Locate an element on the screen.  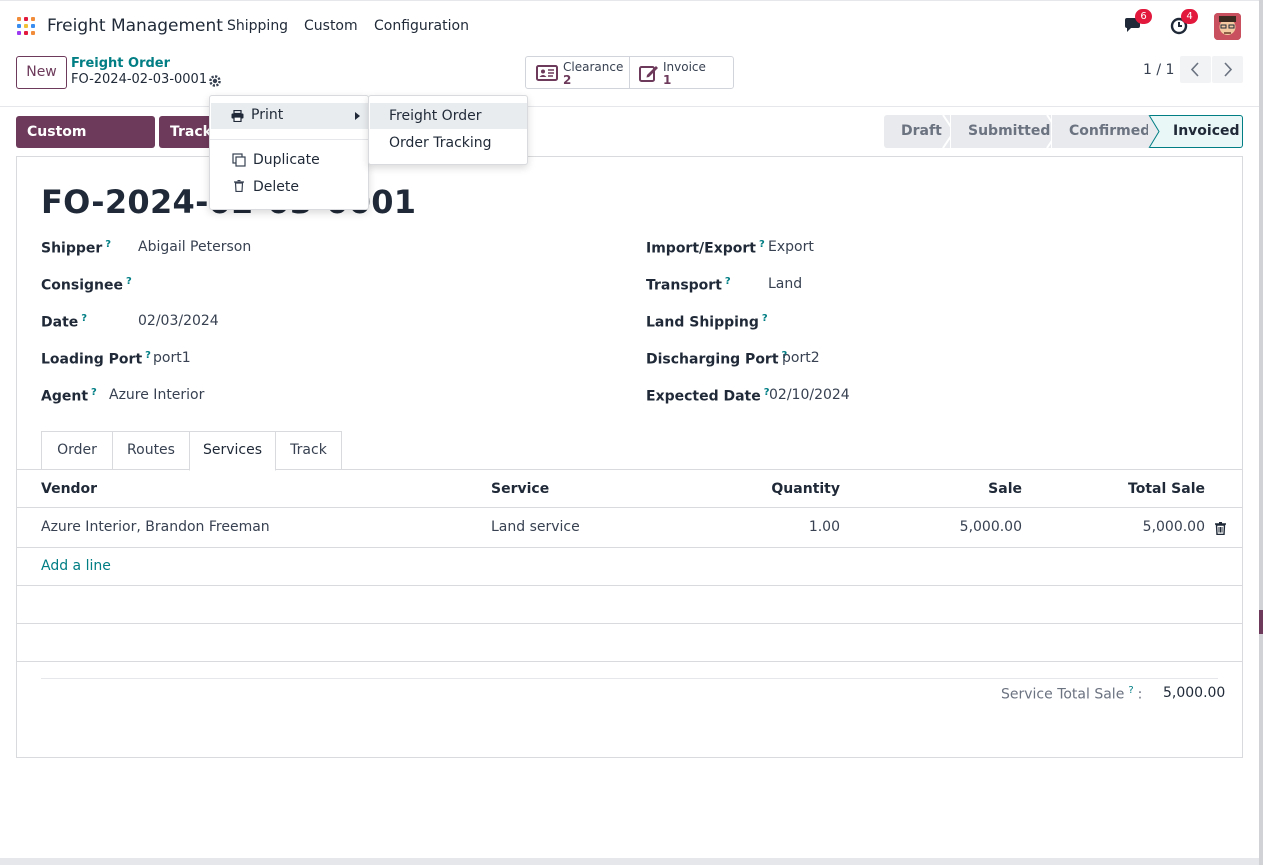
total-divider is located at coordinates (629, 678).